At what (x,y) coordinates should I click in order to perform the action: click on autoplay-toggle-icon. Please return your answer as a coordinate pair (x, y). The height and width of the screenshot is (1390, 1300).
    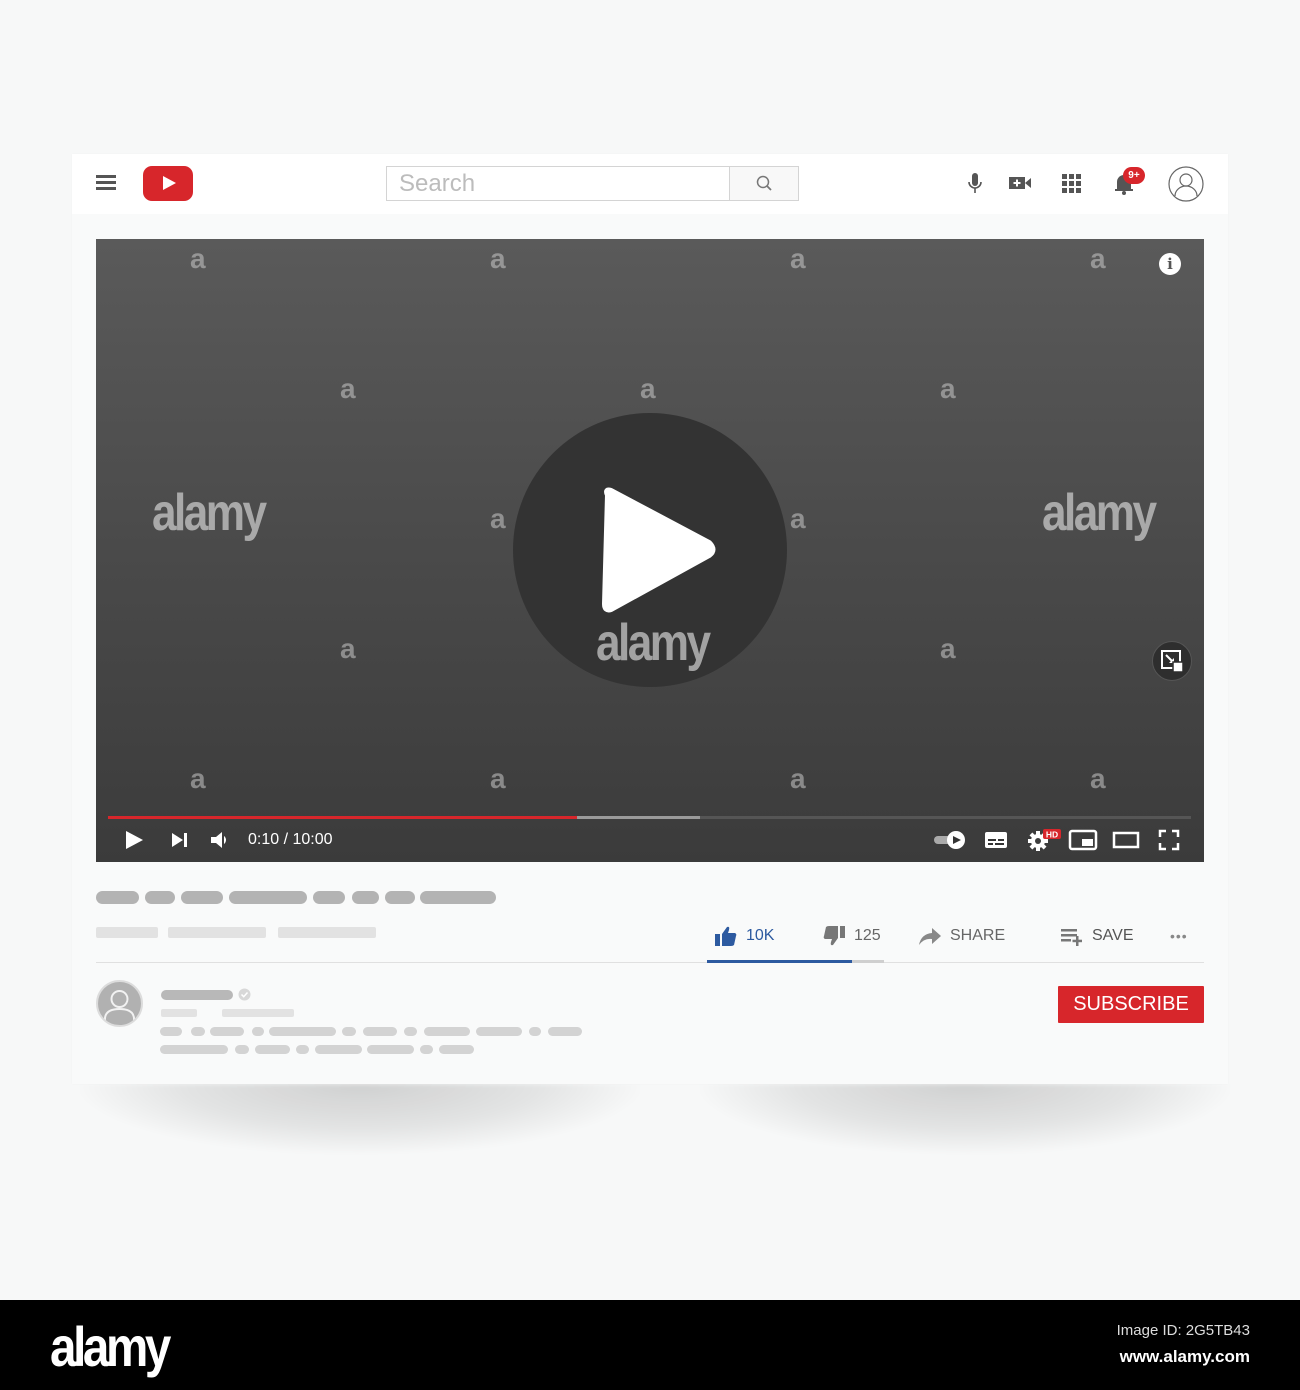
    Looking at the image, I should click on (950, 840).